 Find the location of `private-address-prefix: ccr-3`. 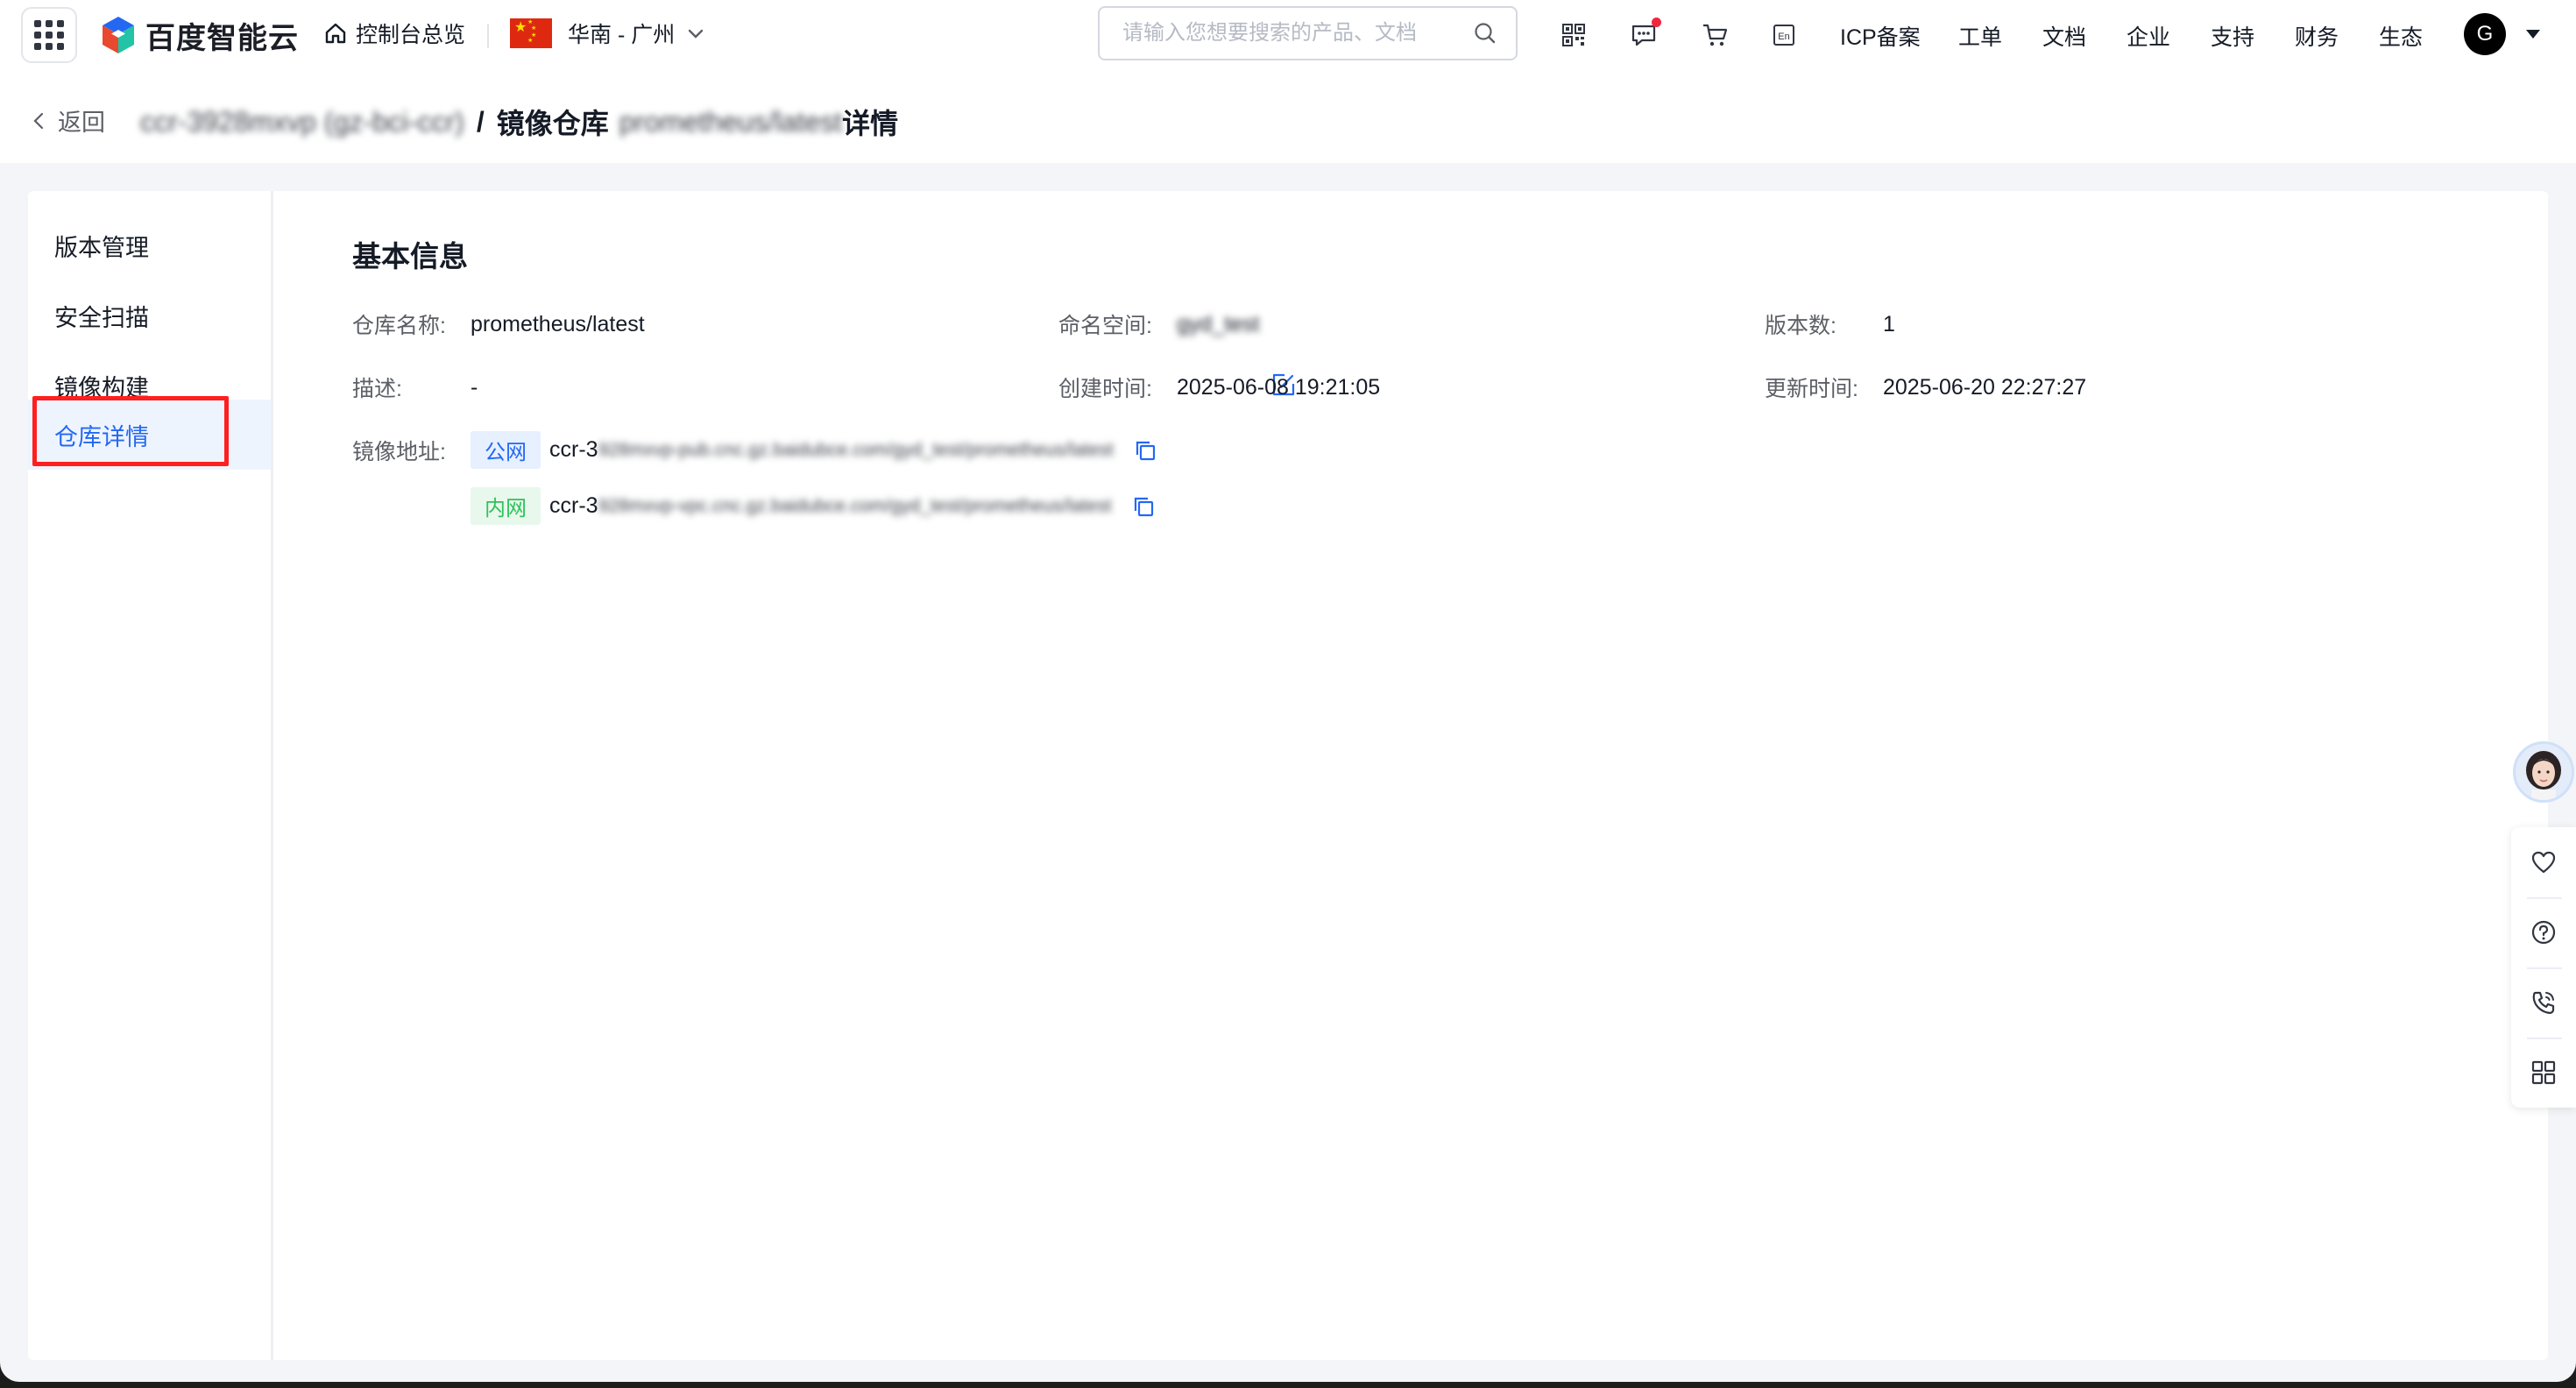

private-address-prefix: ccr-3 is located at coordinates (573, 505).